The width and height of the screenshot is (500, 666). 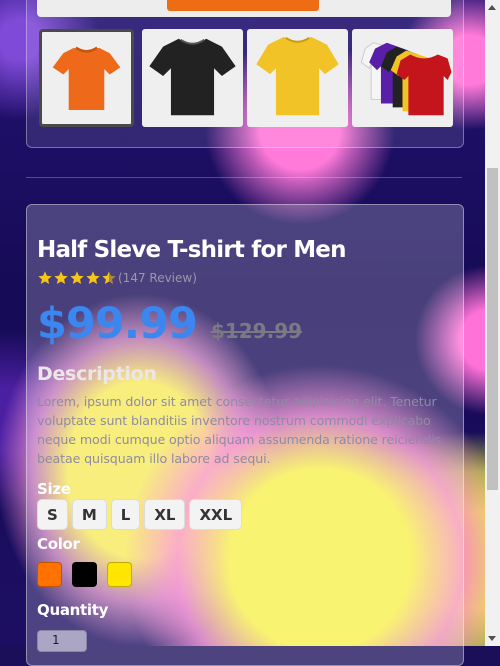 I want to click on thumbnail-list, so click(x=246, y=78).